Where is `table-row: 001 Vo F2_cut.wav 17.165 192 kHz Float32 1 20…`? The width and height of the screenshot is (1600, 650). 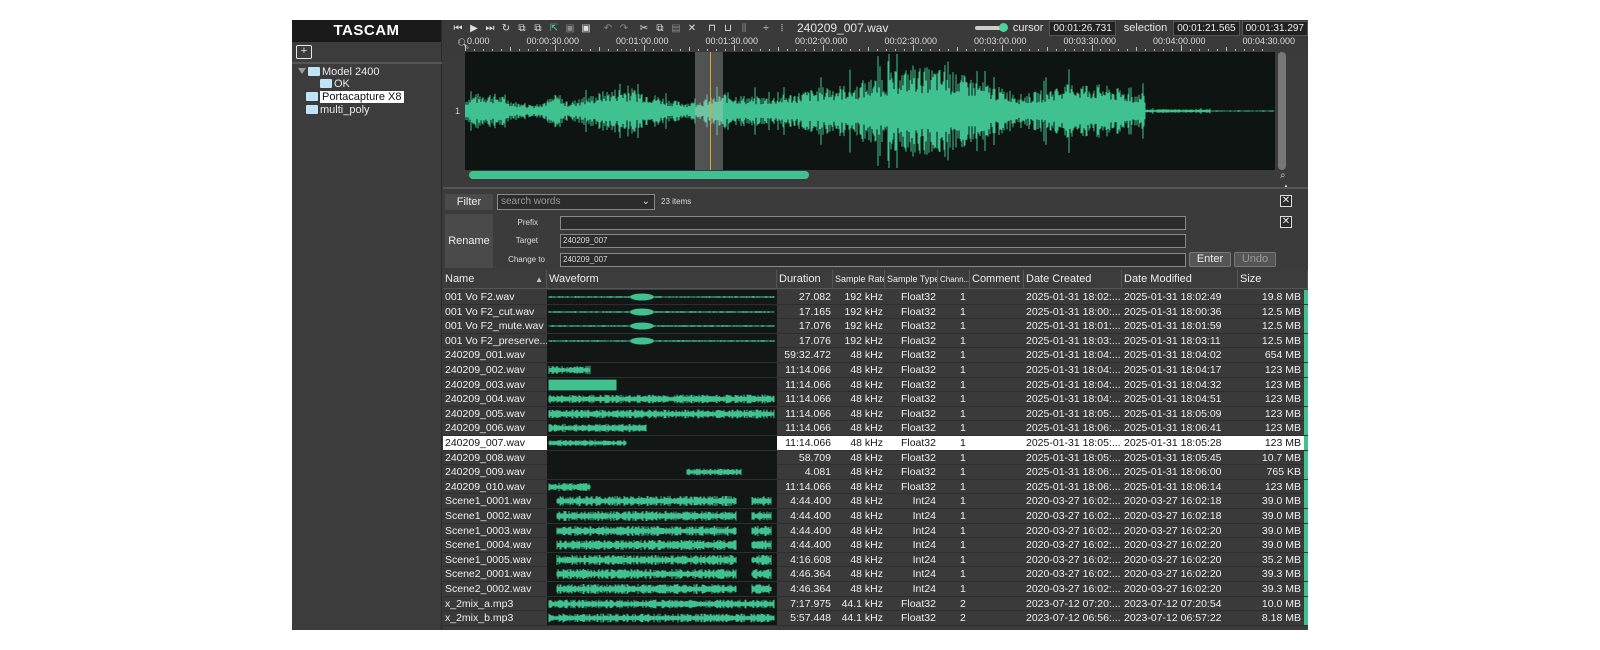
table-row: 001 Vo F2_cut.wav 17.165 192 kHz Float32 1 20… is located at coordinates (875, 312).